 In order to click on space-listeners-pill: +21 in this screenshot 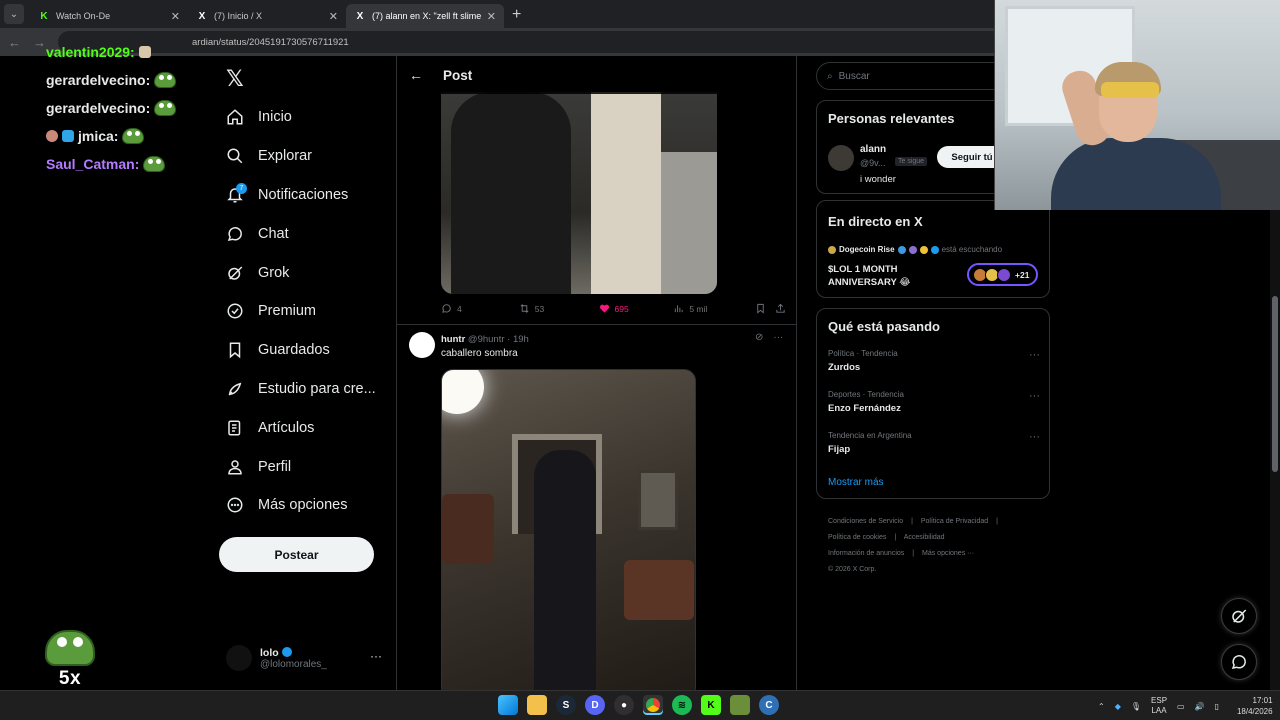, I will do `click(1002, 274)`.